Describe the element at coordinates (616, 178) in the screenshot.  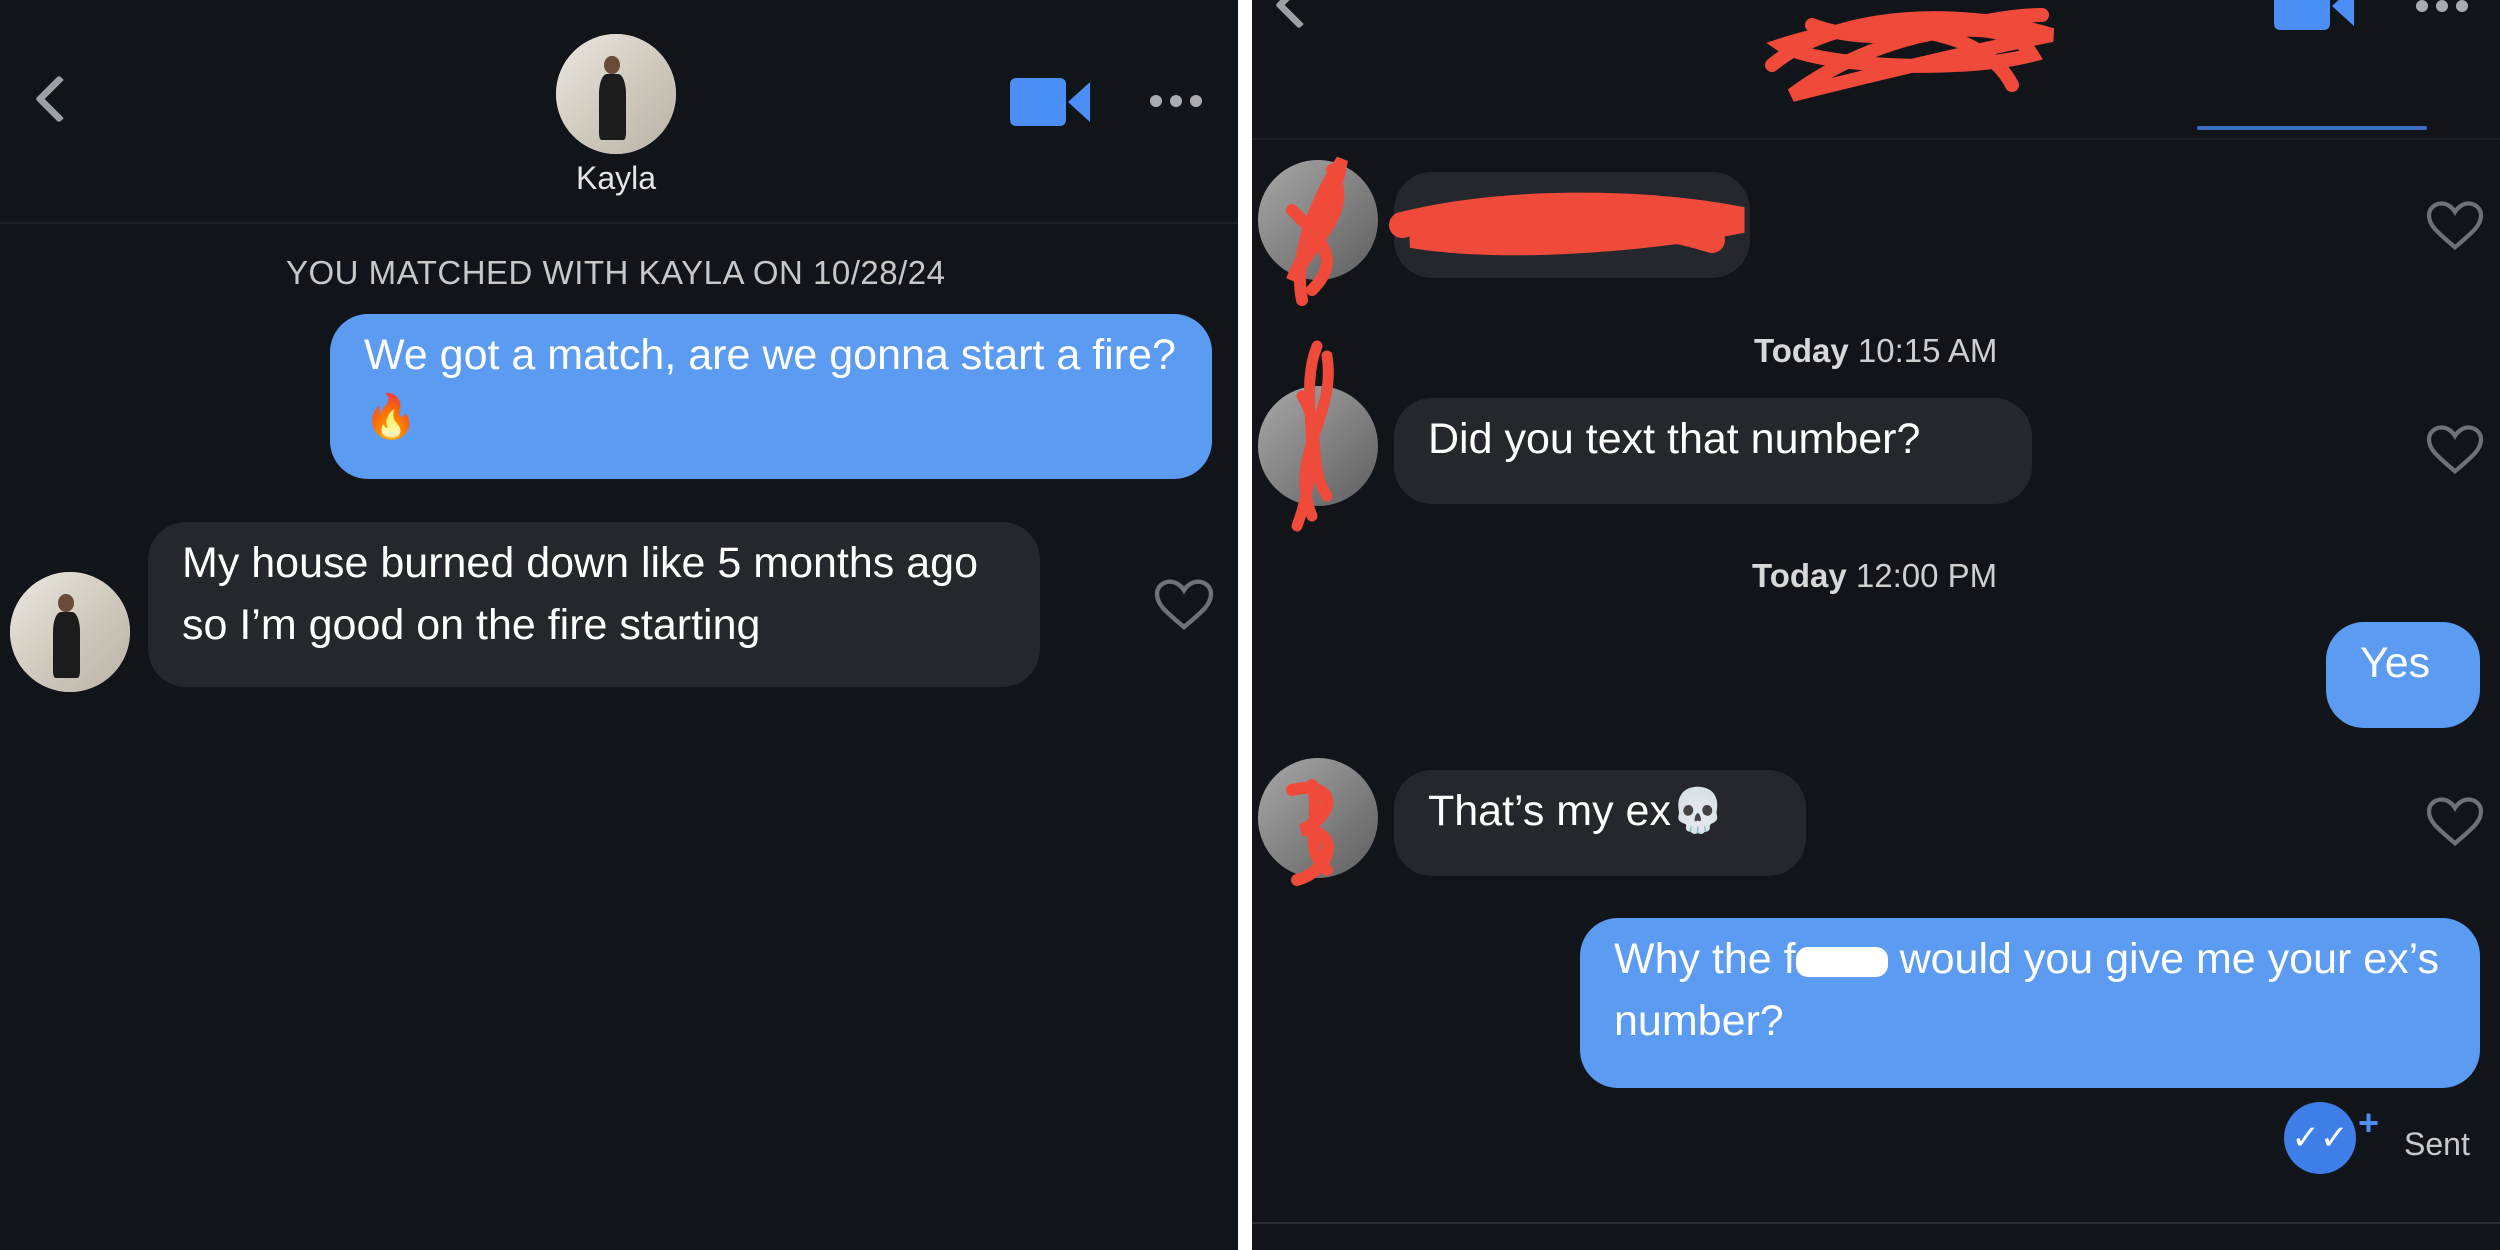
I see `profile-name: Kayla` at that location.